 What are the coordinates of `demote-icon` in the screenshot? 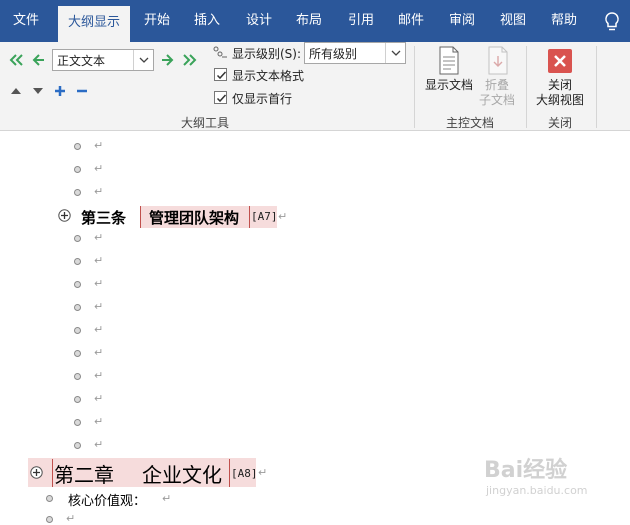 It's located at (168, 60).